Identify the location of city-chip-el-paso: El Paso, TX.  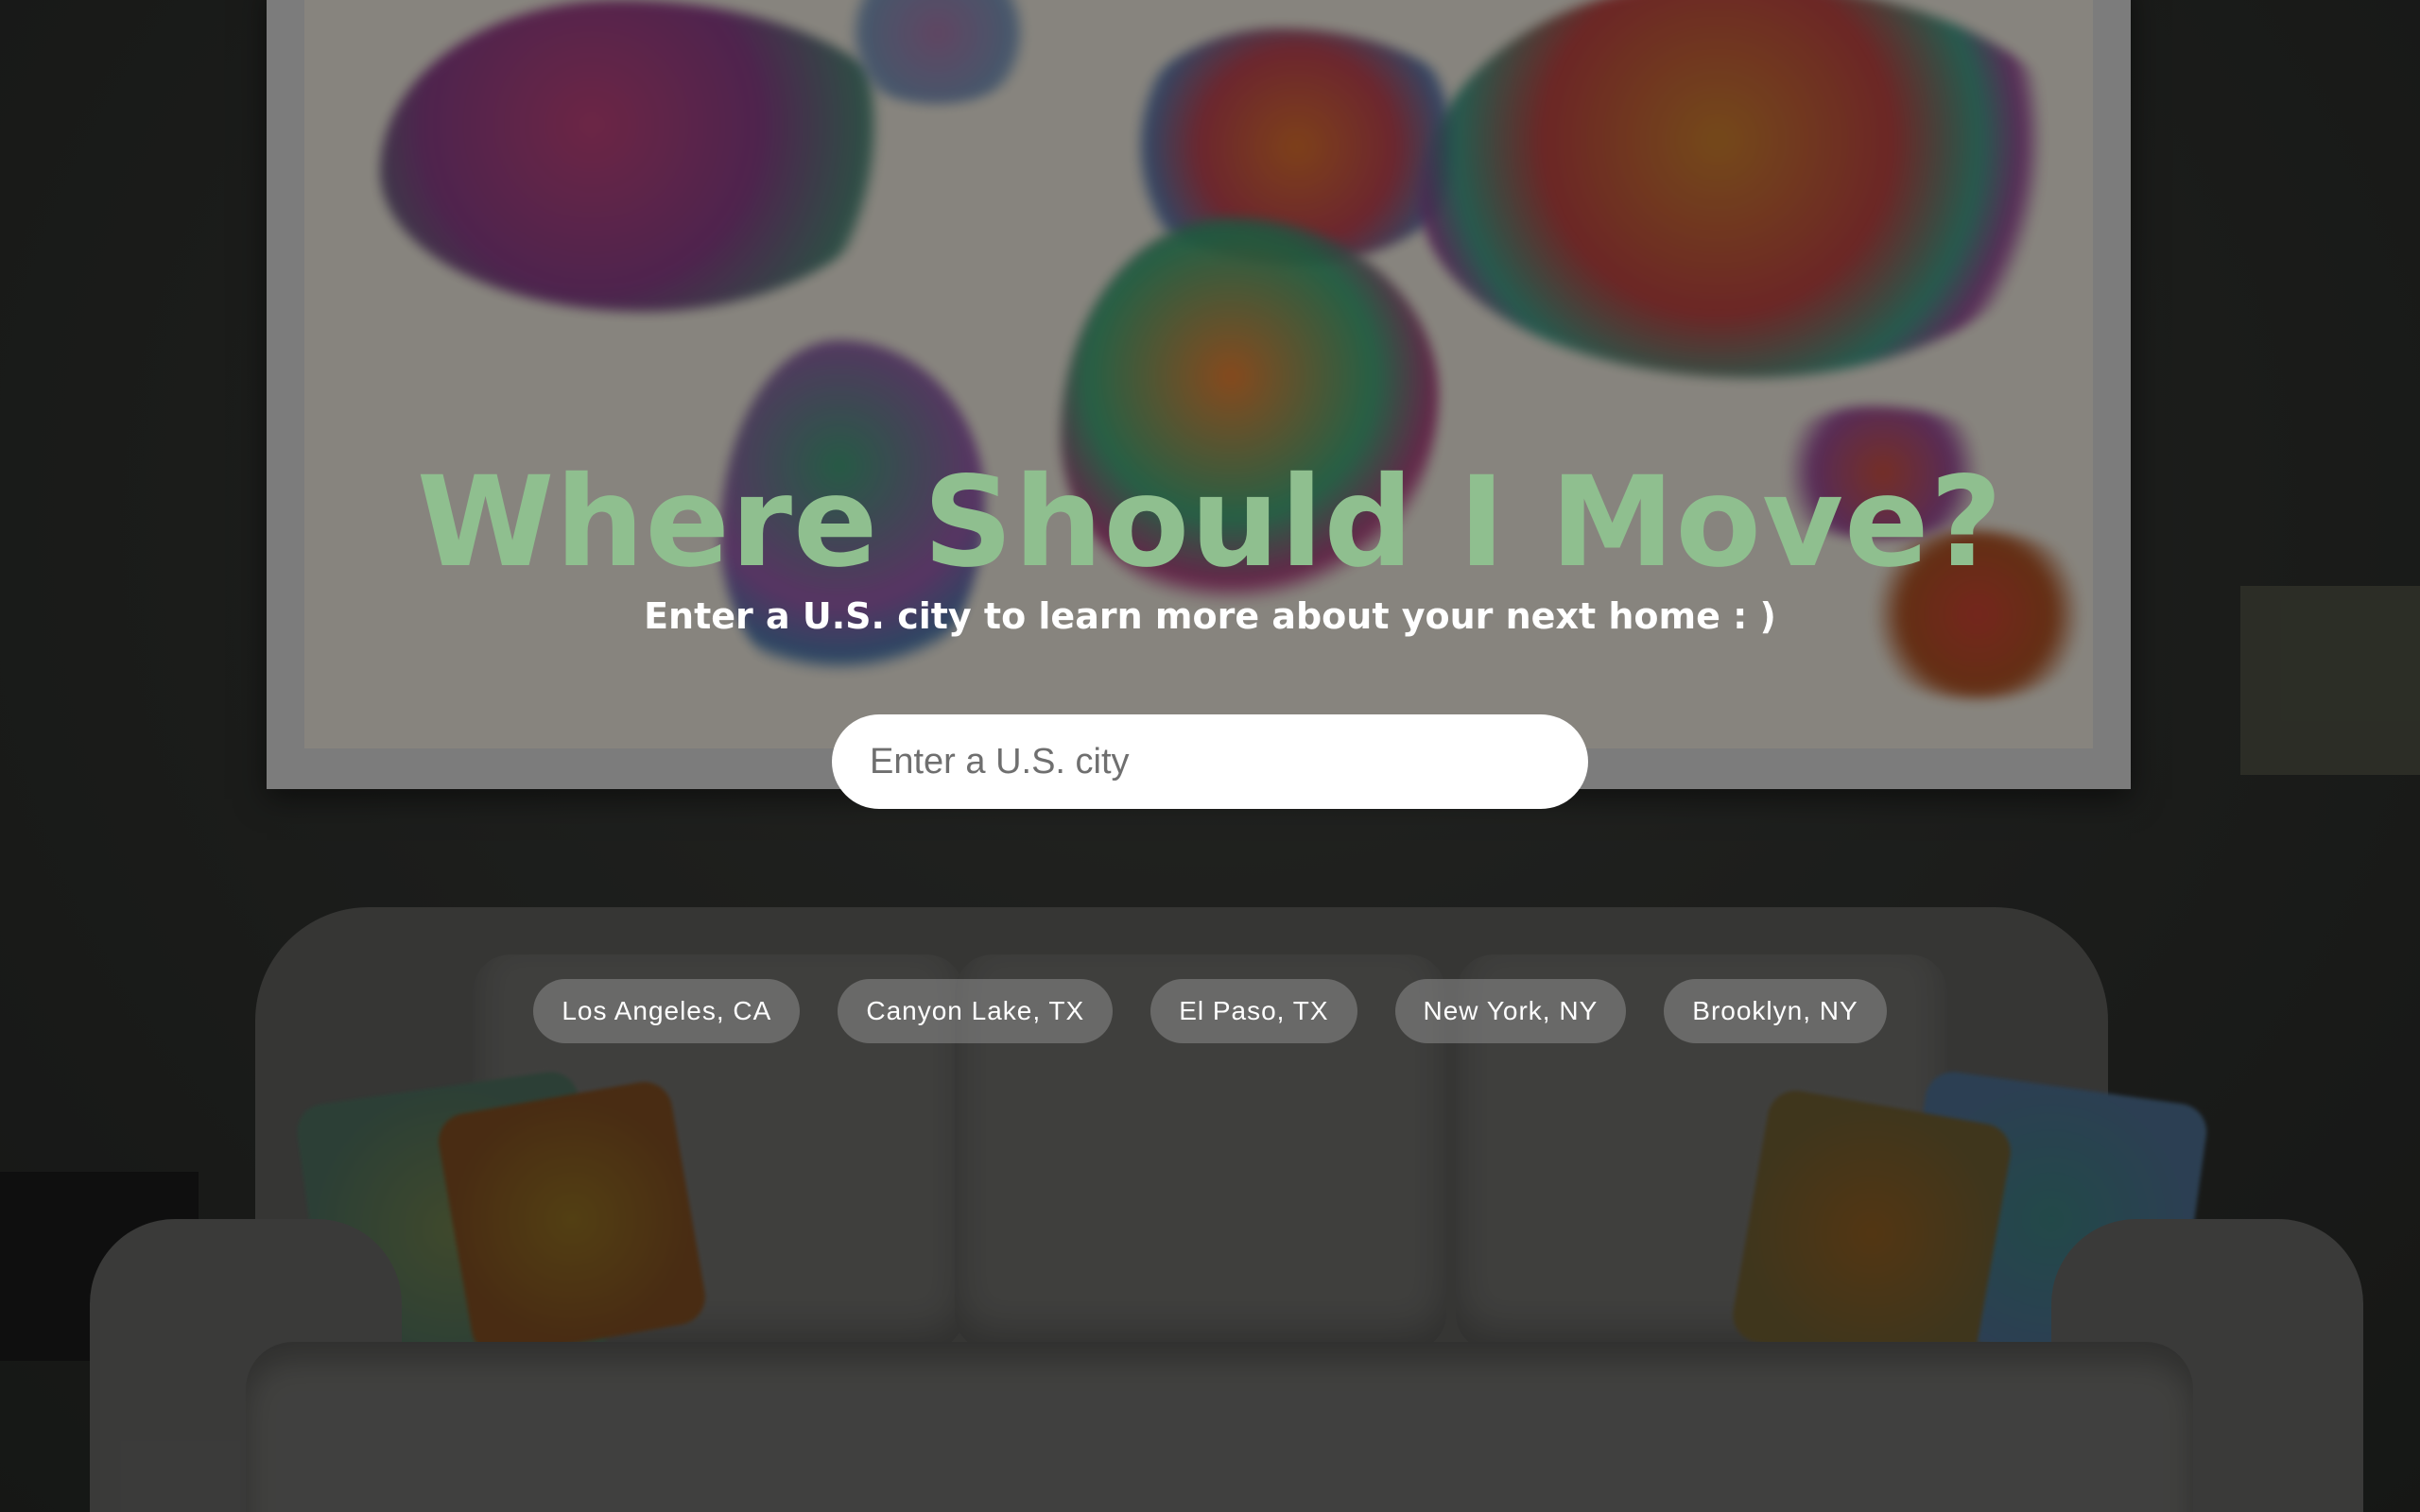
(1253, 1011).